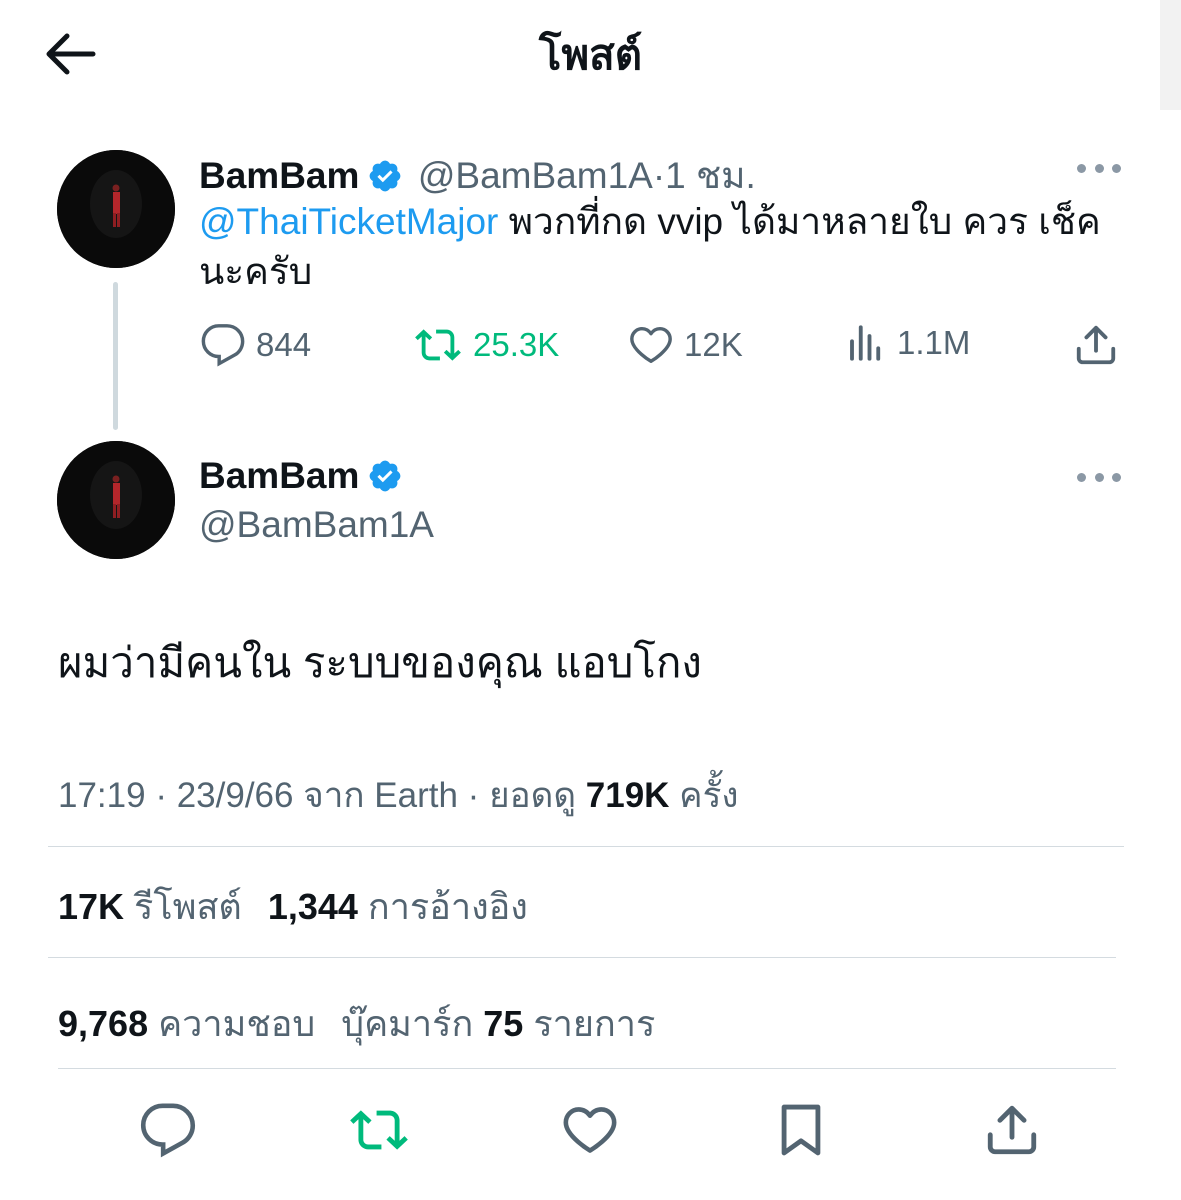 This screenshot has height=1200, width=1181. I want to click on share-action, so click(1096, 347).